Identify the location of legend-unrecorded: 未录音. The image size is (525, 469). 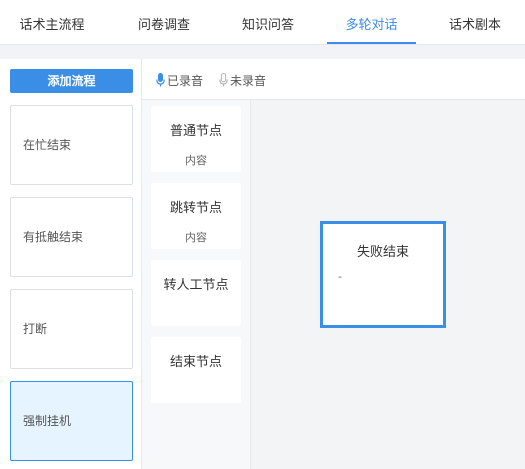
(242, 80).